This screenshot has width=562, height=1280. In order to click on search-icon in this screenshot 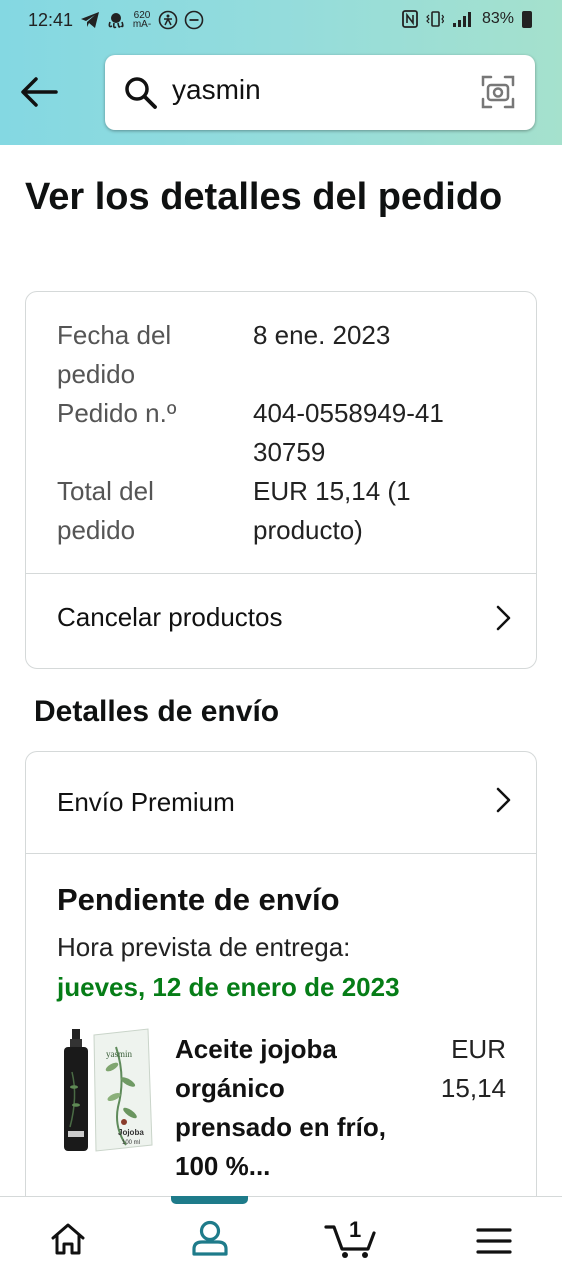, I will do `click(141, 93)`.